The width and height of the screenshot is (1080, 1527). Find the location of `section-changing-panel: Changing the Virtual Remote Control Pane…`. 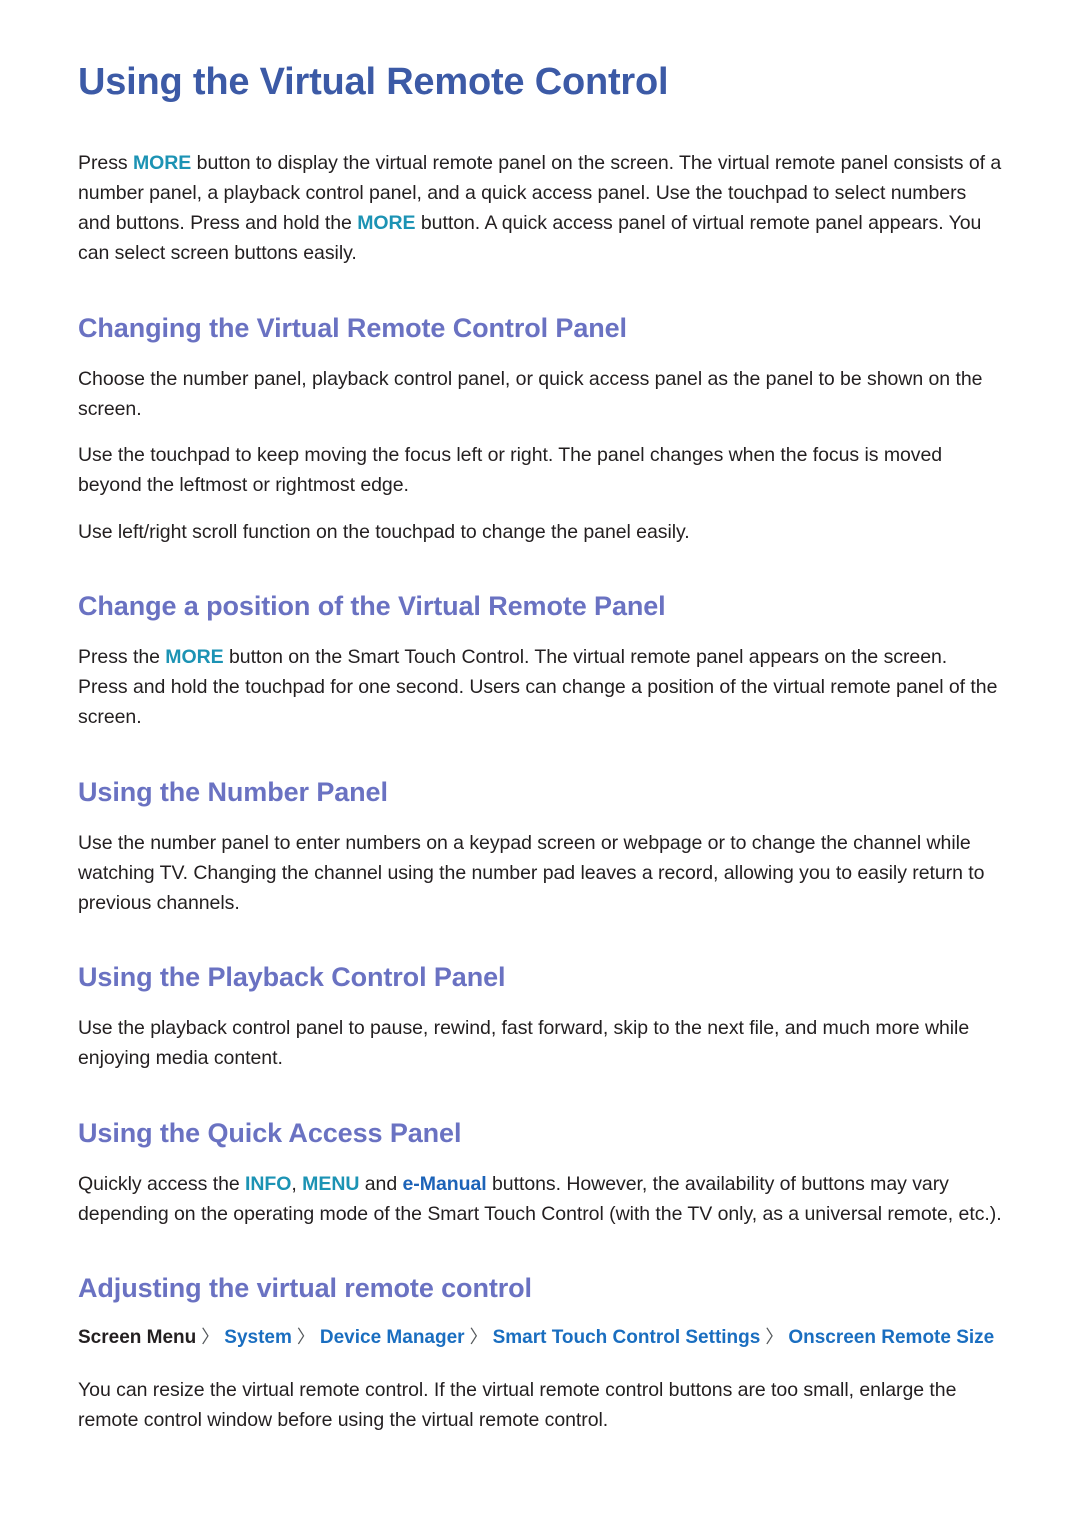

section-changing-panel: Changing the Virtual Remote Control Pane… is located at coordinates (540, 430).